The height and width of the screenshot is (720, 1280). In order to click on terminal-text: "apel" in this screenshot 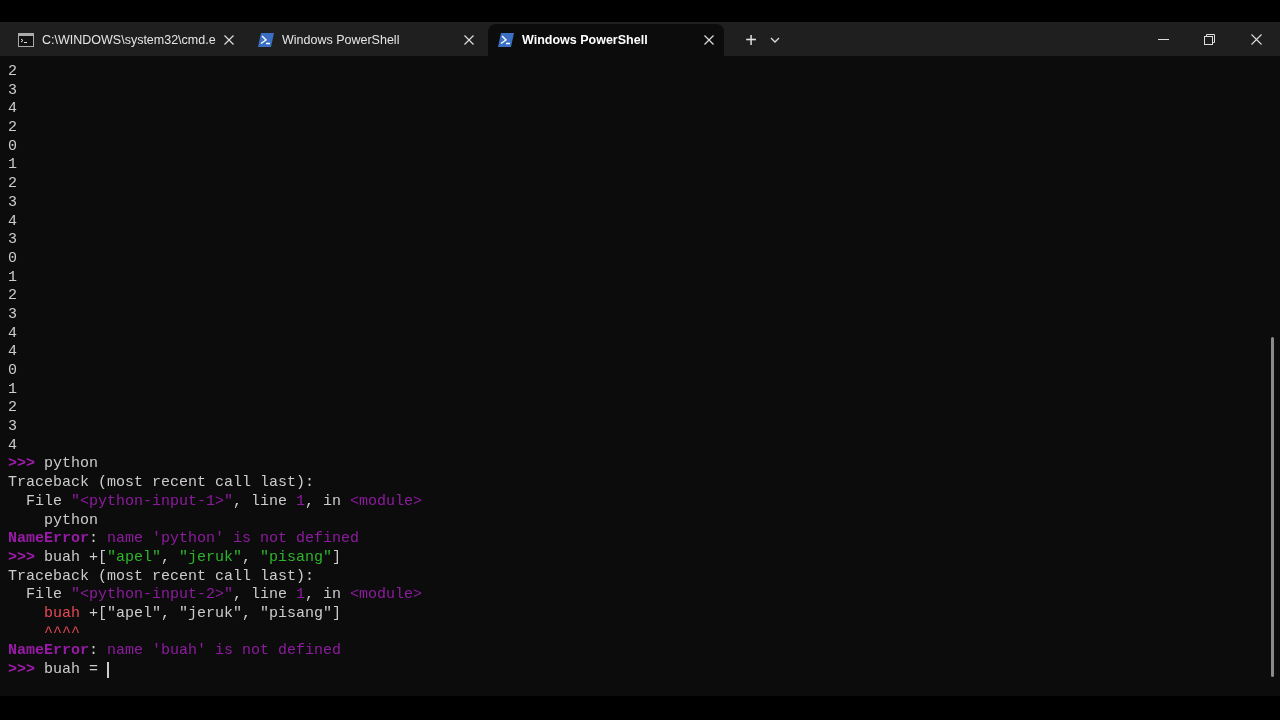, I will do `click(134, 558)`.